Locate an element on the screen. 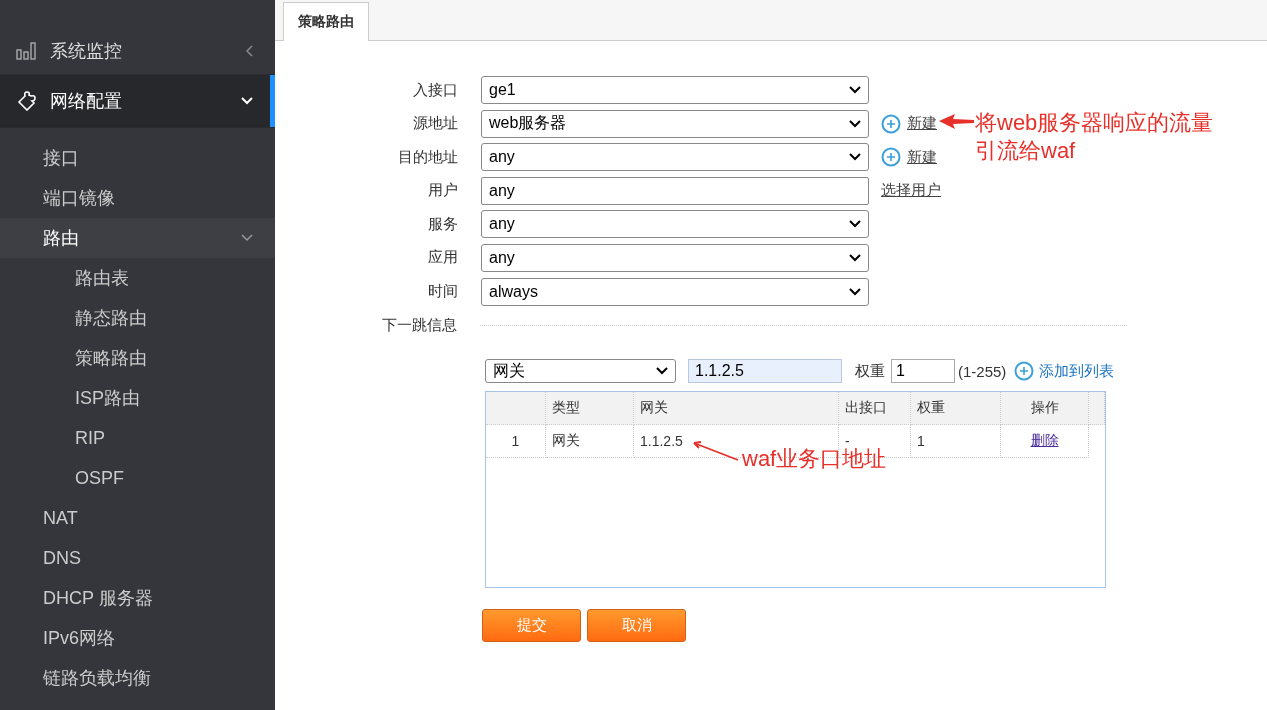 The height and width of the screenshot is (710, 1267). menu-label: 路由 is located at coordinates (61, 238).